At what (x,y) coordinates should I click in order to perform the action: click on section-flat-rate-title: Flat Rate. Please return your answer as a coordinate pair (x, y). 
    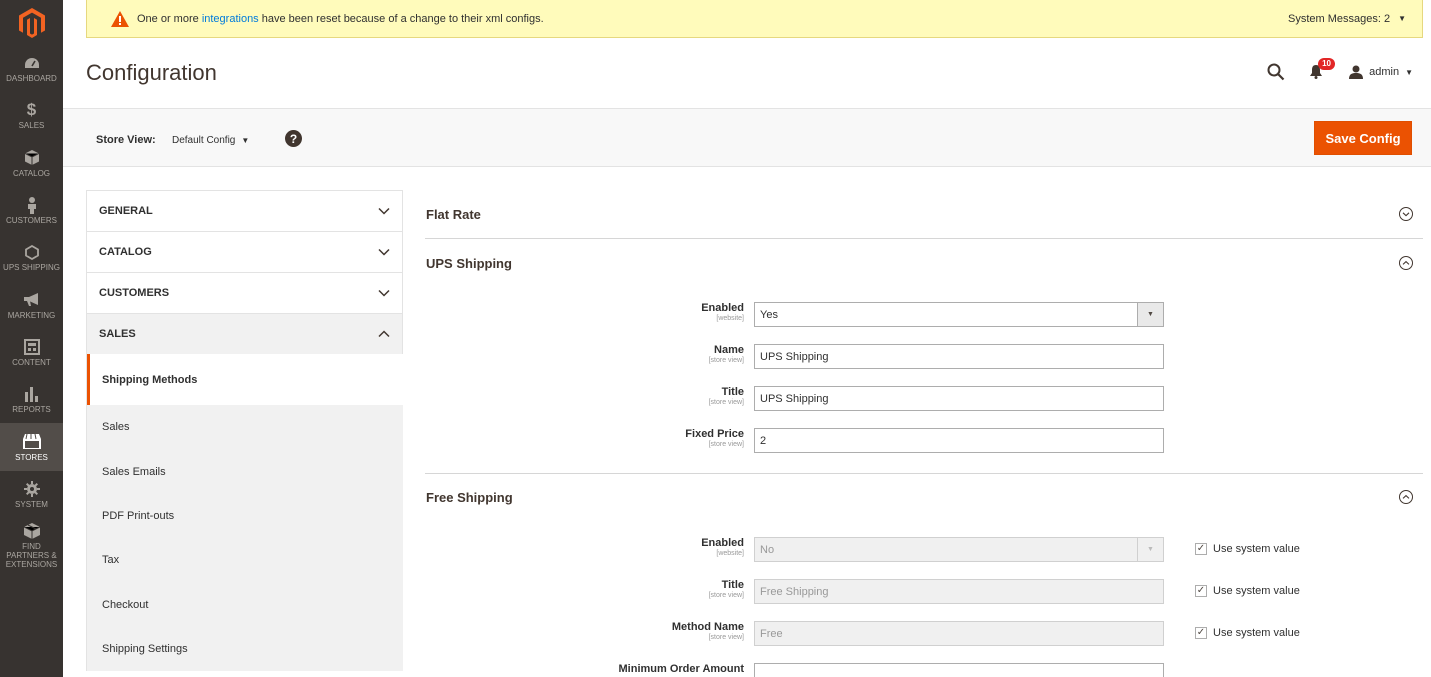
    Looking at the image, I should click on (453, 214).